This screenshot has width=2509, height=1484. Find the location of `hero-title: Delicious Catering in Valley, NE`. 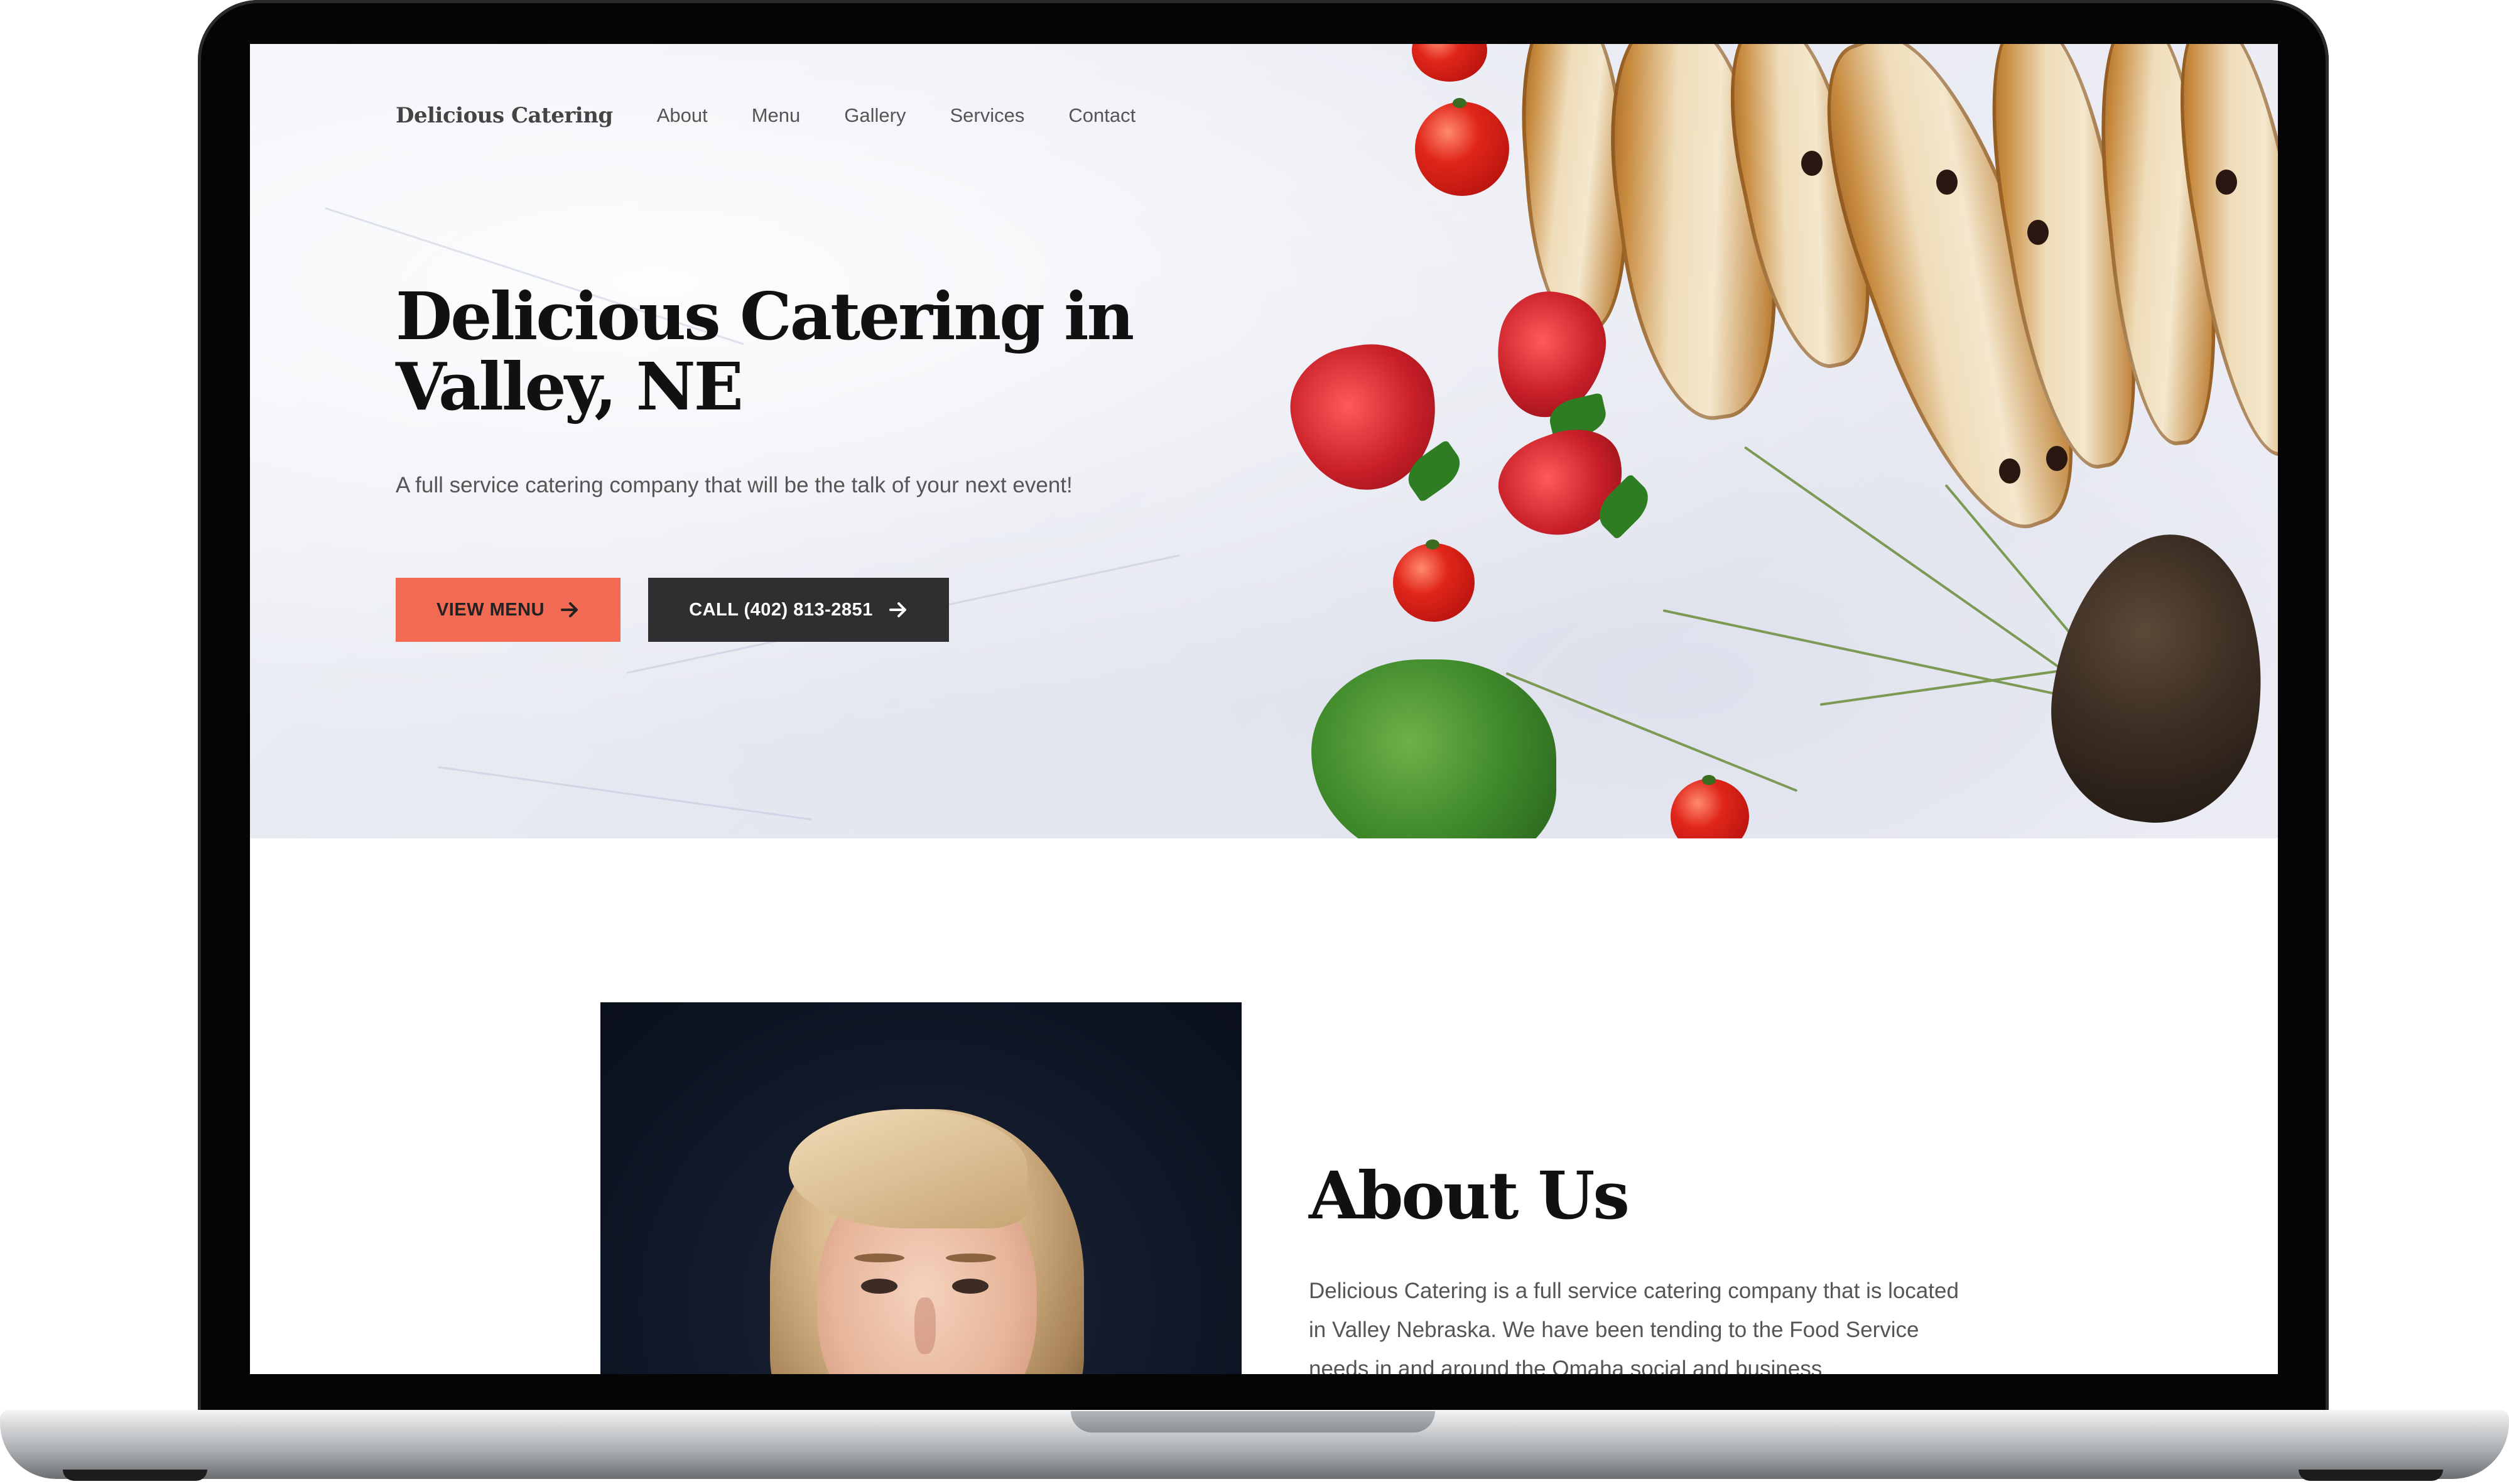

hero-title: Delicious Catering in Valley, NE is located at coordinates (765, 352).